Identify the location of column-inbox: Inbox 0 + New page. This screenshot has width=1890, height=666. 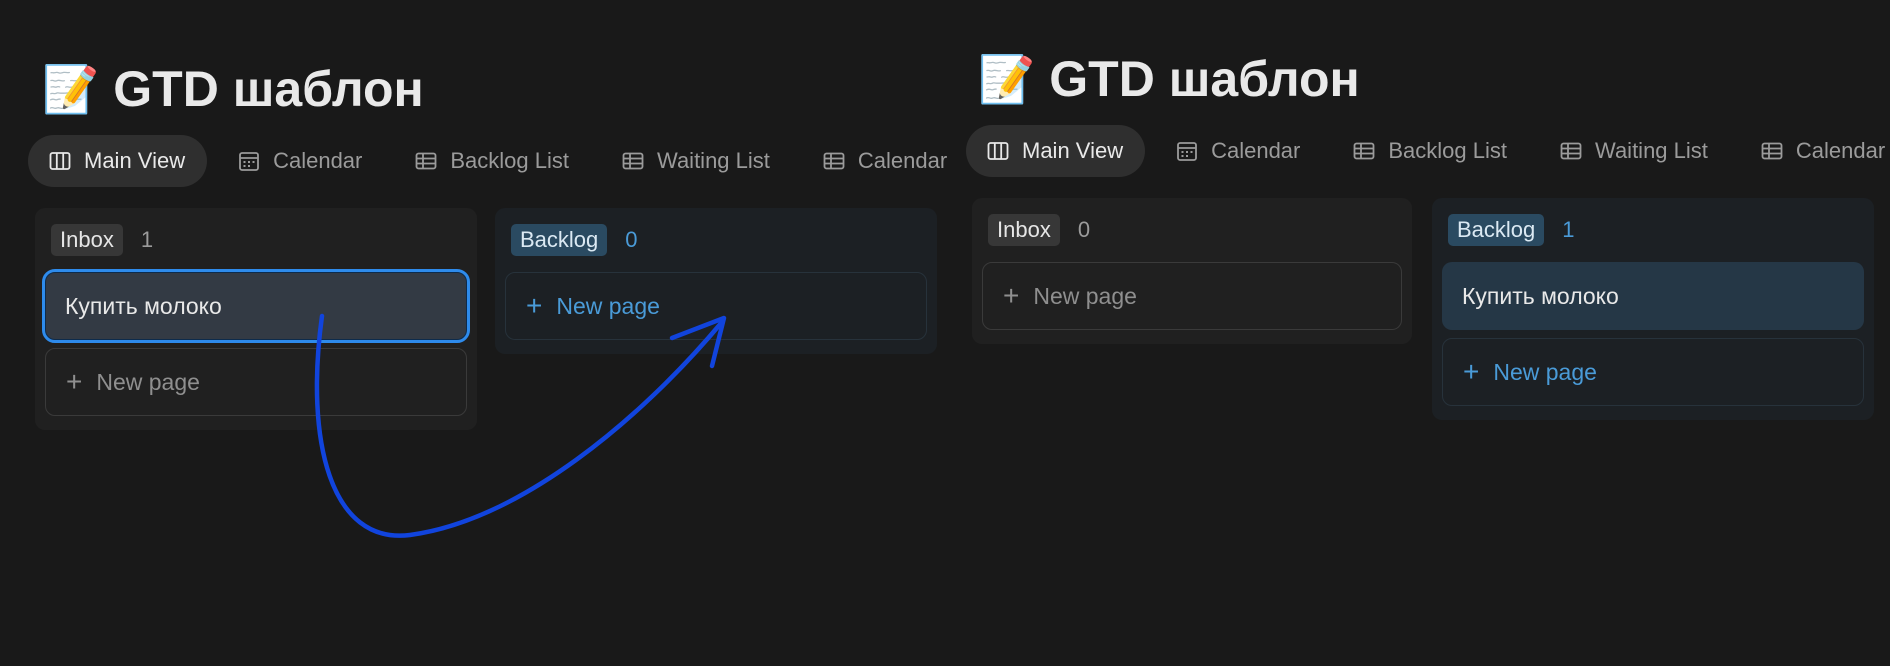
(1192, 271).